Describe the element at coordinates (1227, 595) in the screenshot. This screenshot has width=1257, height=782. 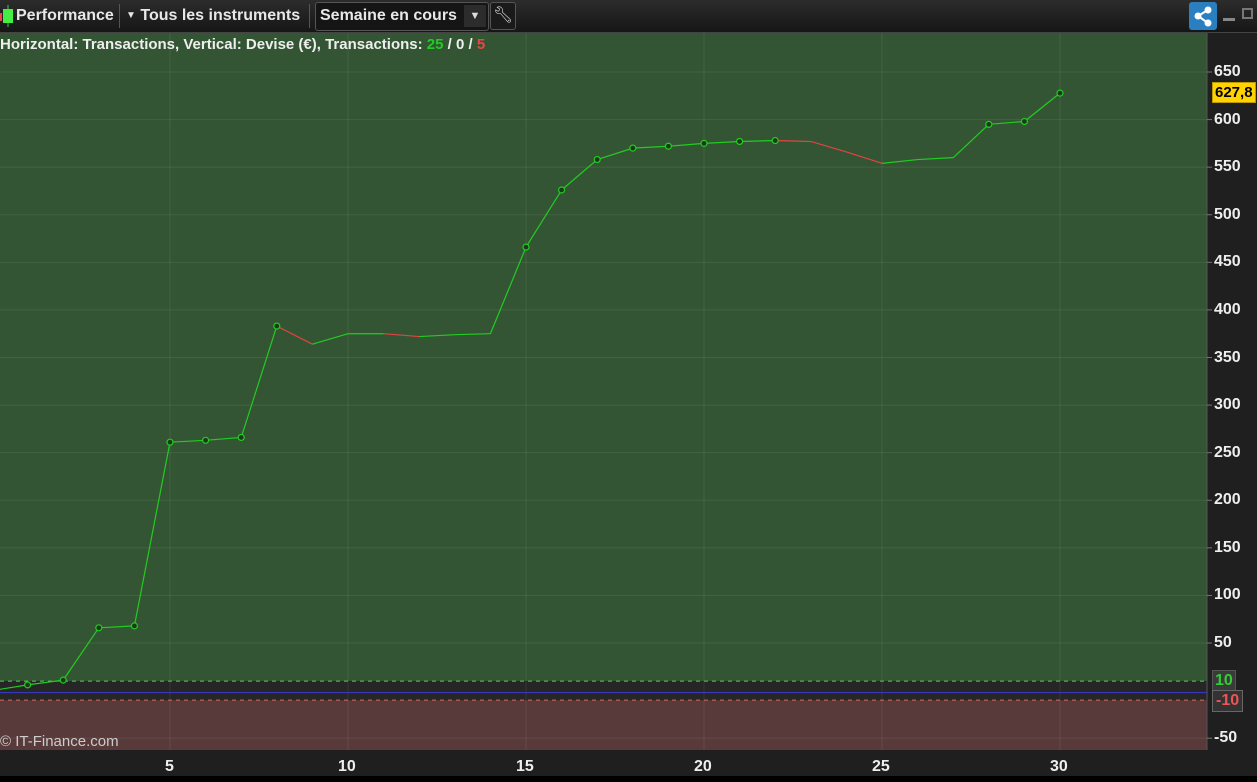
I see `y-tick-label: 100` at that location.